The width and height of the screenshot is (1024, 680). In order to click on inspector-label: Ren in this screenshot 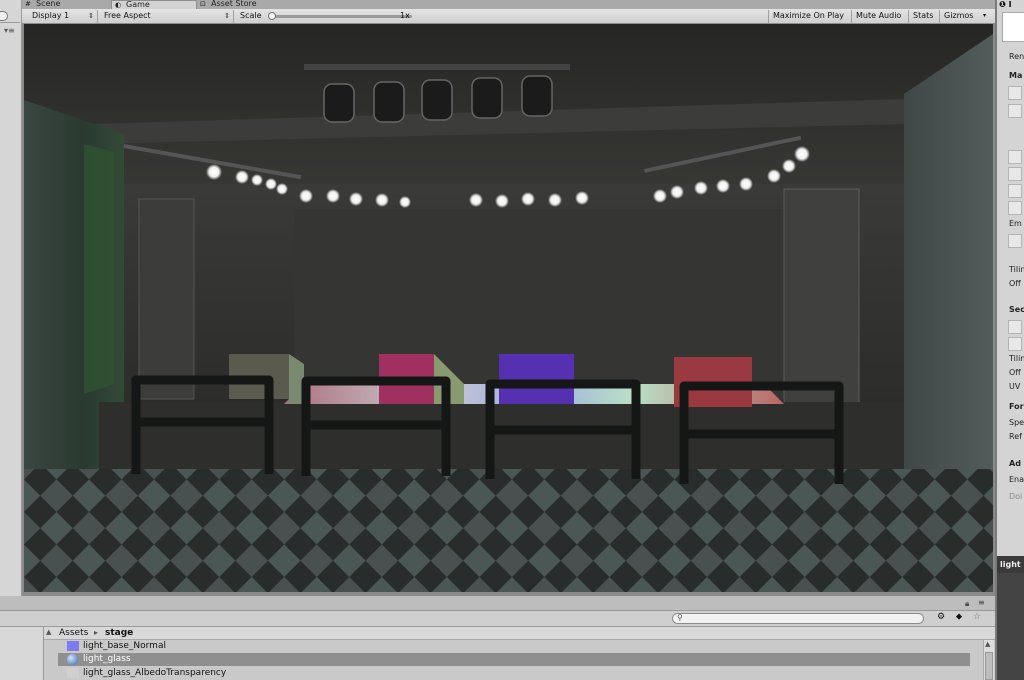, I will do `click(1016, 56)`.